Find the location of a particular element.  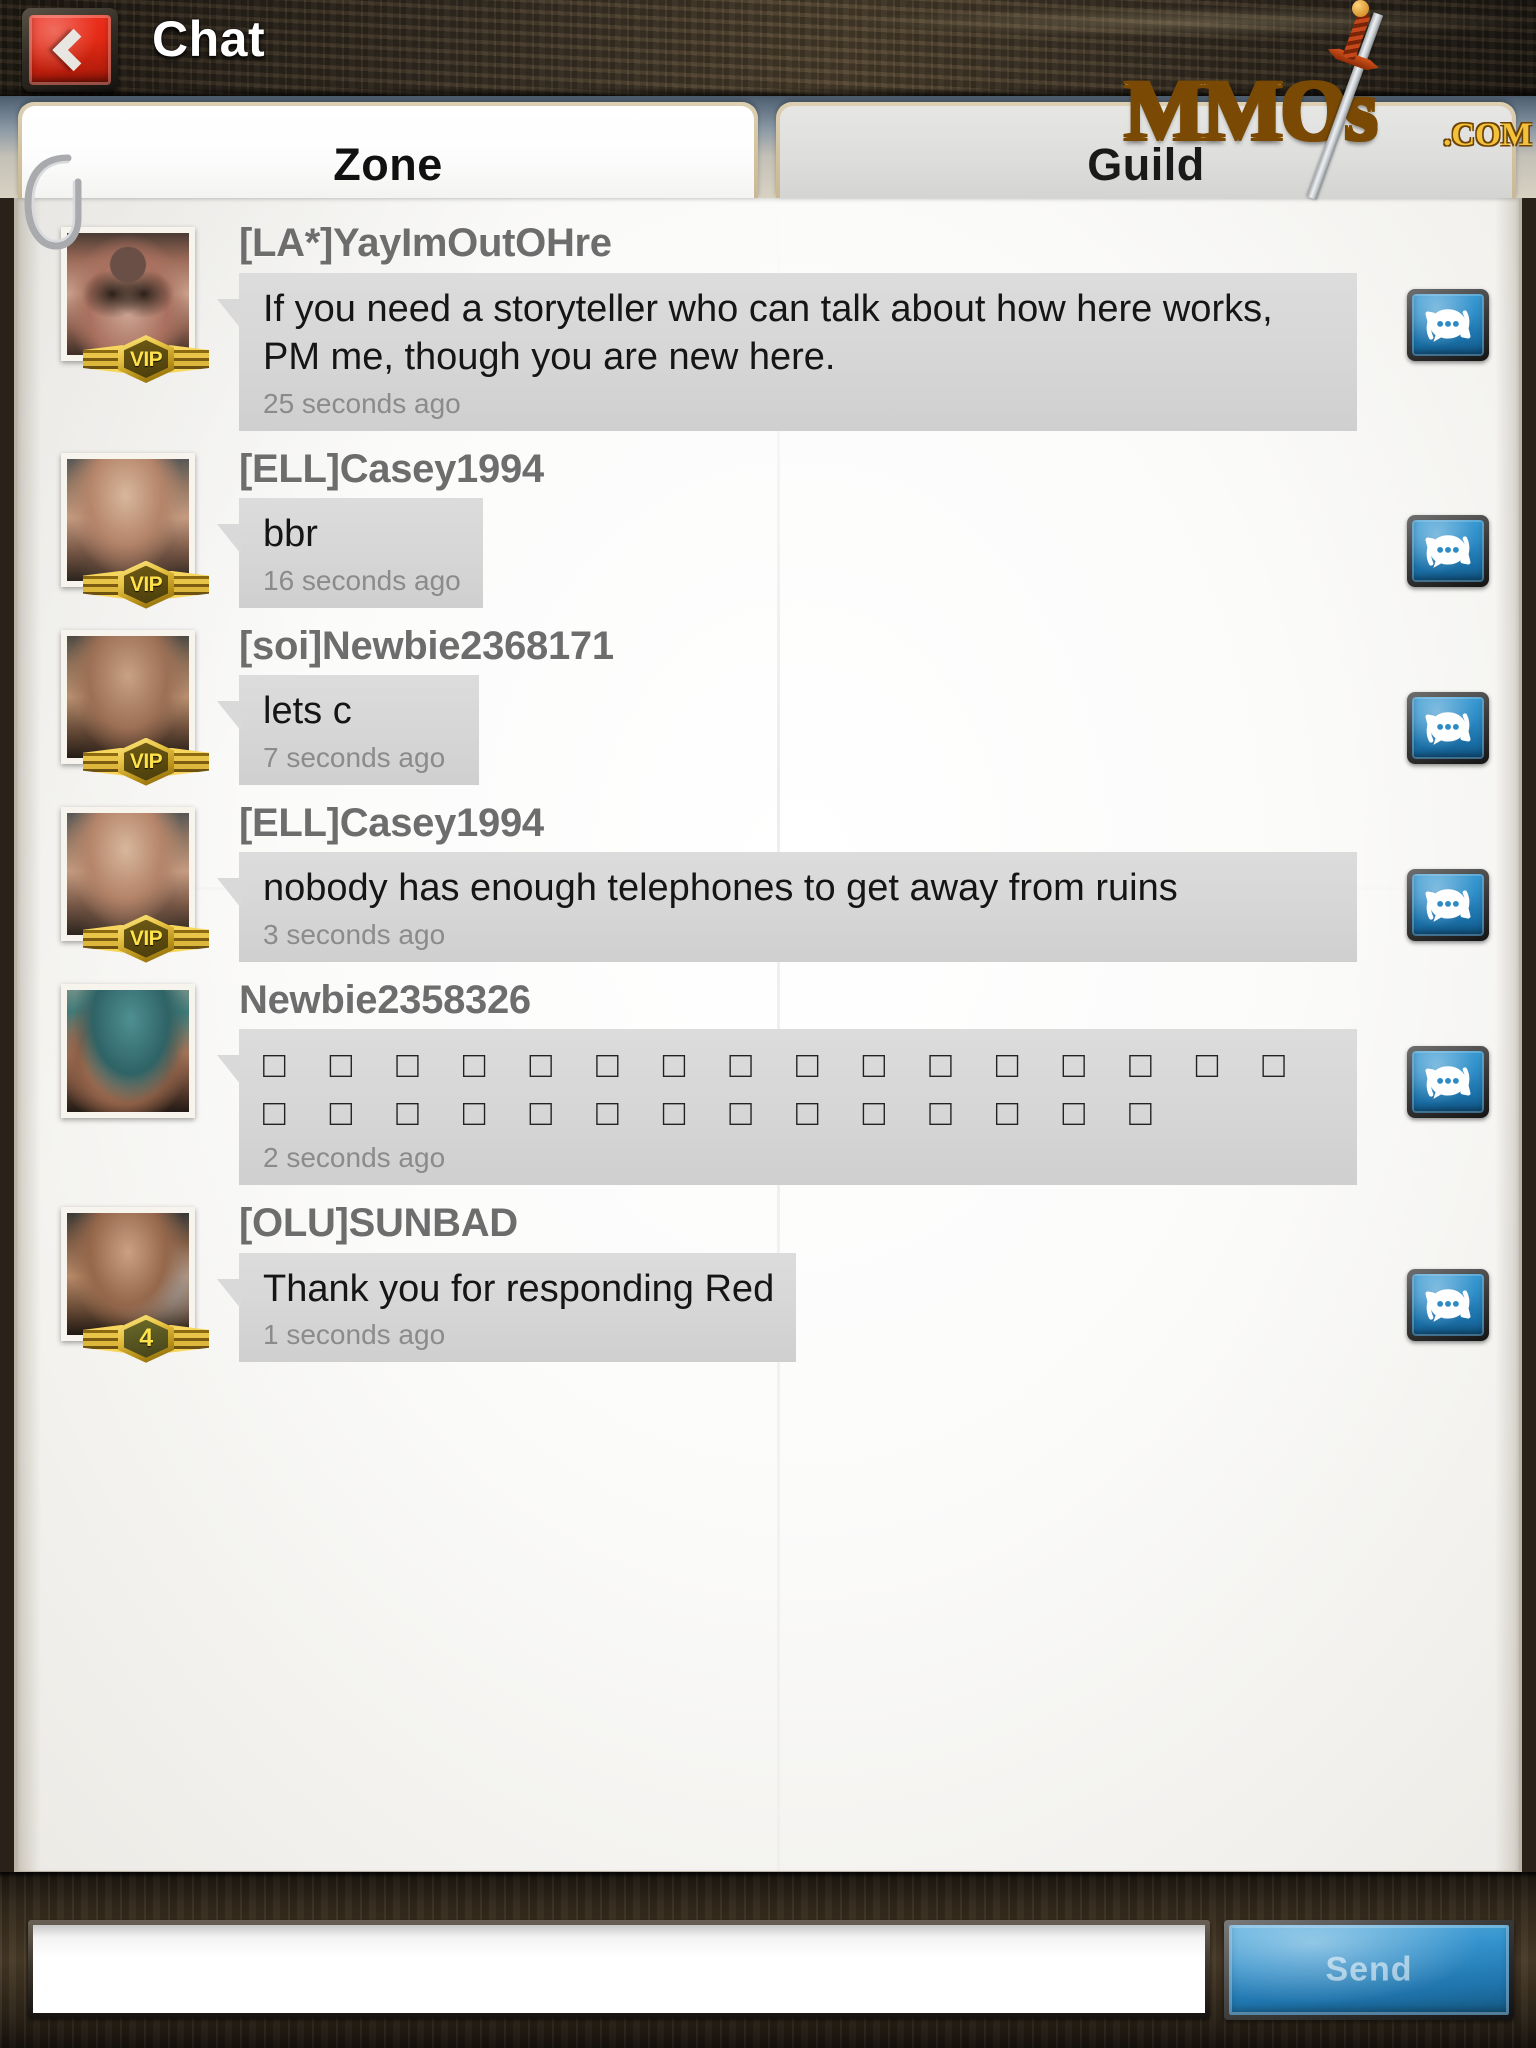

header-light-streak is located at coordinates (1190, 22).